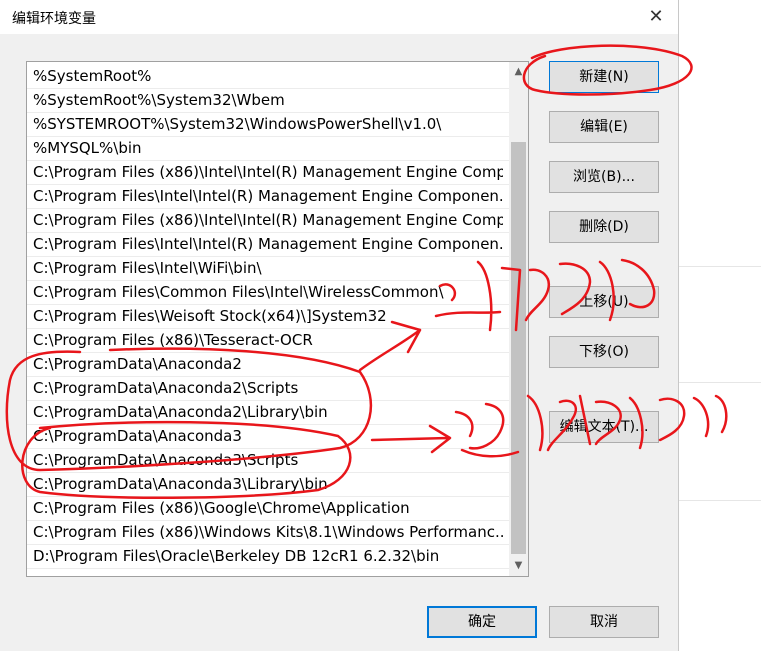 Image resolution: width=761 pixels, height=651 pixels. What do you see at coordinates (604, 127) in the screenshot?
I see `edit-button: 编辑(E)` at bounding box center [604, 127].